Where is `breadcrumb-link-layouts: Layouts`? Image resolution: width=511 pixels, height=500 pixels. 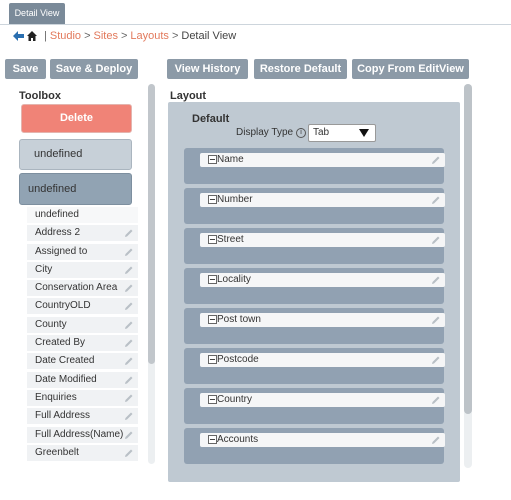 breadcrumb-link-layouts: Layouts is located at coordinates (149, 36).